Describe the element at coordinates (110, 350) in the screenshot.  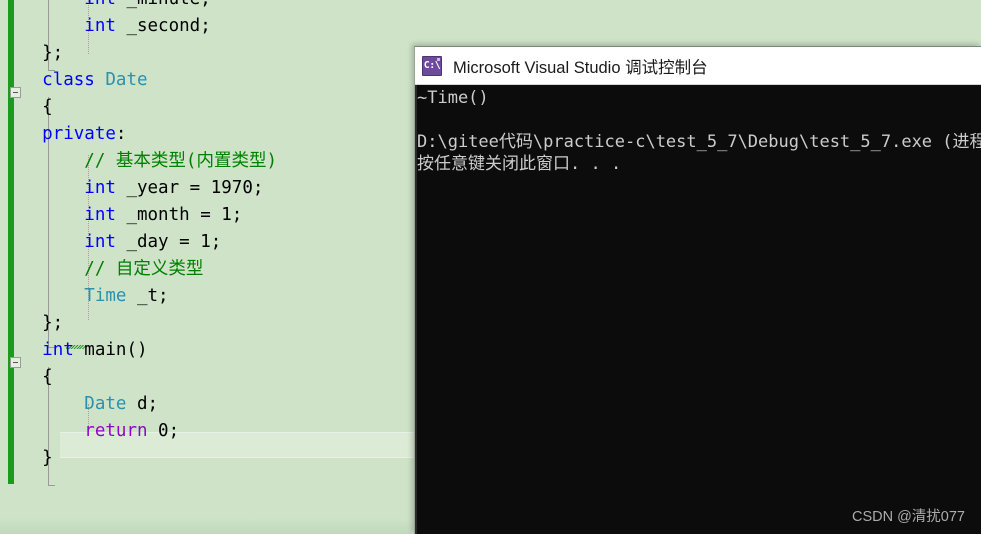
I see `code-token: main()` at that location.